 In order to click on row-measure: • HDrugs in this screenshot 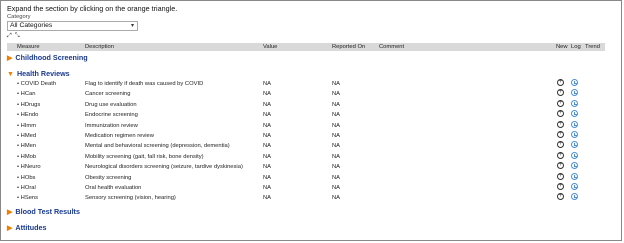, I will do `click(29, 104)`.